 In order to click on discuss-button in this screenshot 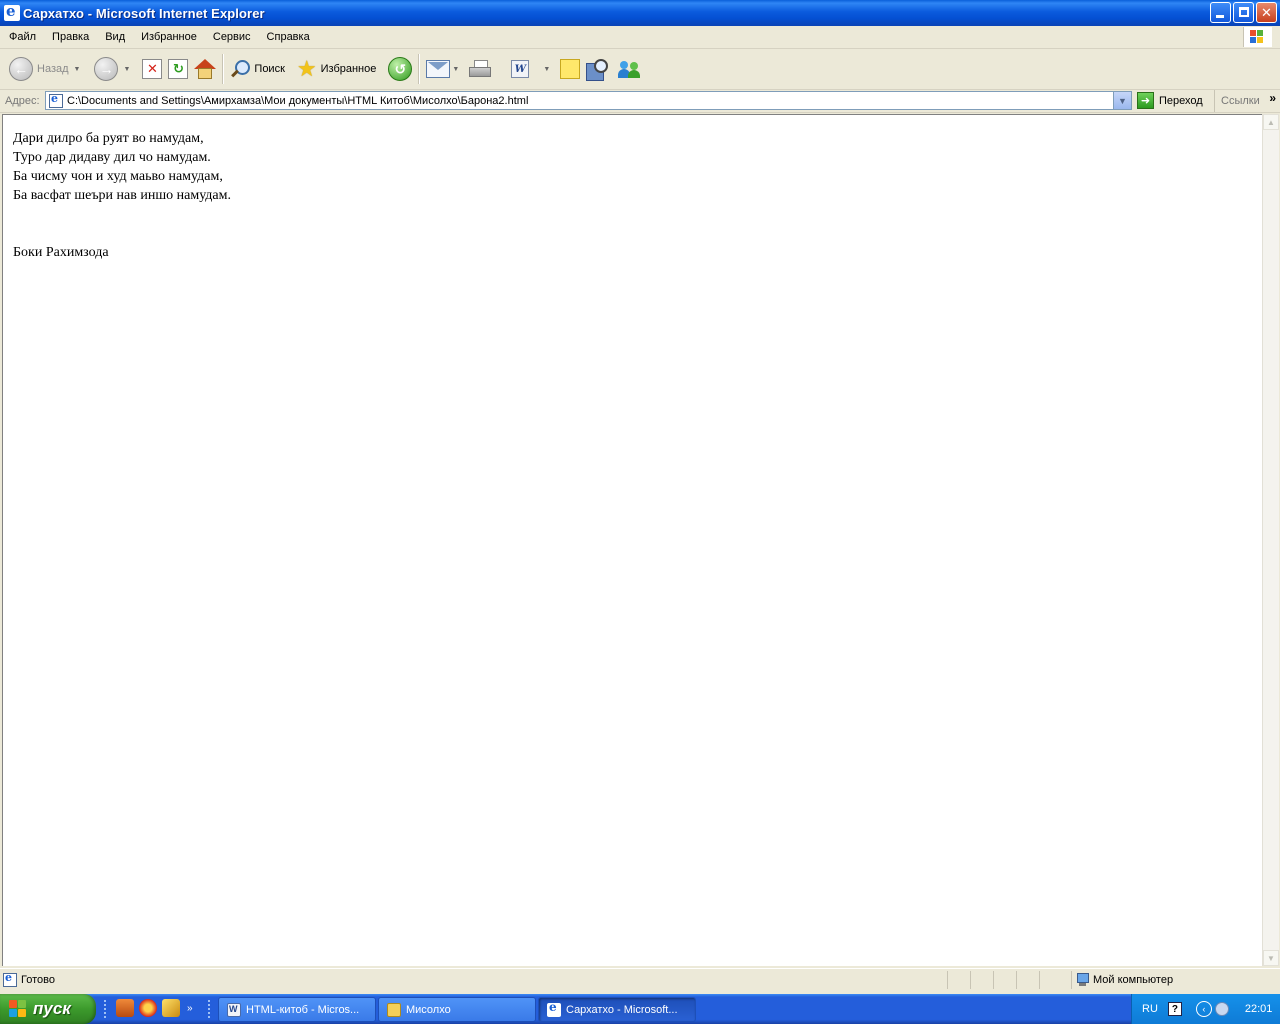, I will do `click(570, 69)`.